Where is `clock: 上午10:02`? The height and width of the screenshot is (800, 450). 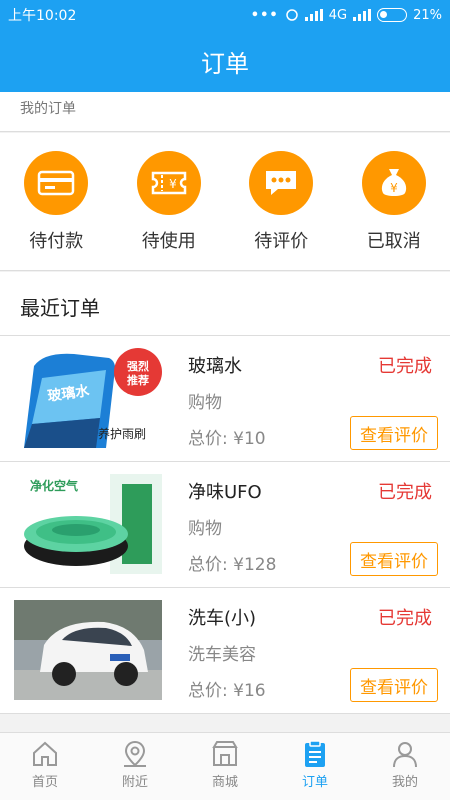 clock: 上午10:02 is located at coordinates (42, 16).